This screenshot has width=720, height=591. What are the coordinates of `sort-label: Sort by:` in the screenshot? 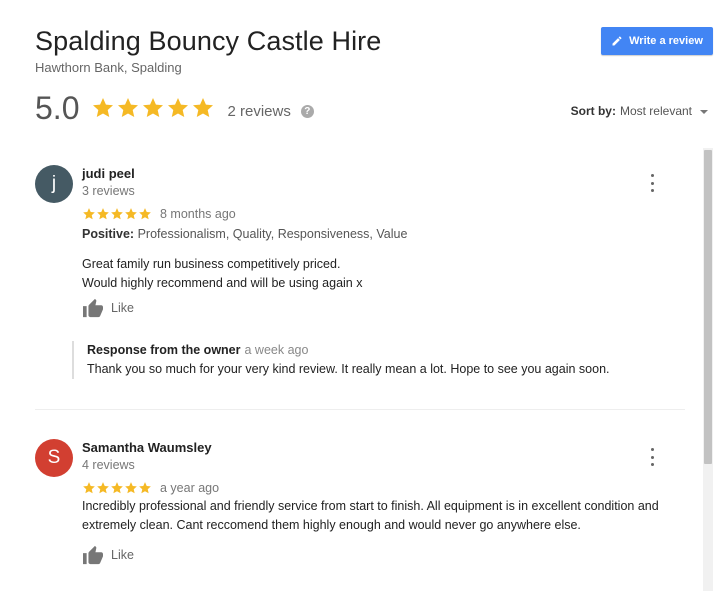 It's located at (593, 111).